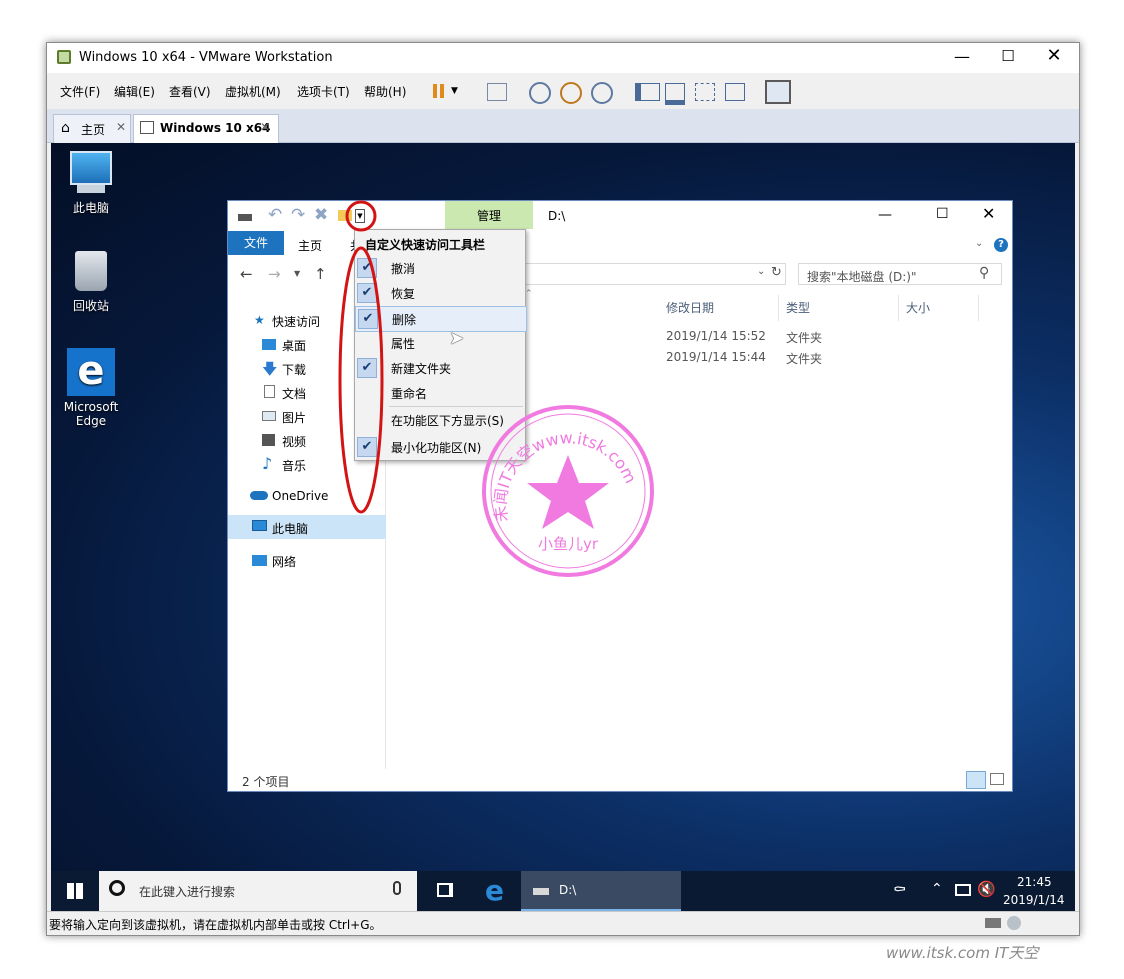 Image resolution: width=1124 pixels, height=979 pixels. Describe the element at coordinates (270, 369) in the screenshot. I see `download-icon: 🡇` at that location.